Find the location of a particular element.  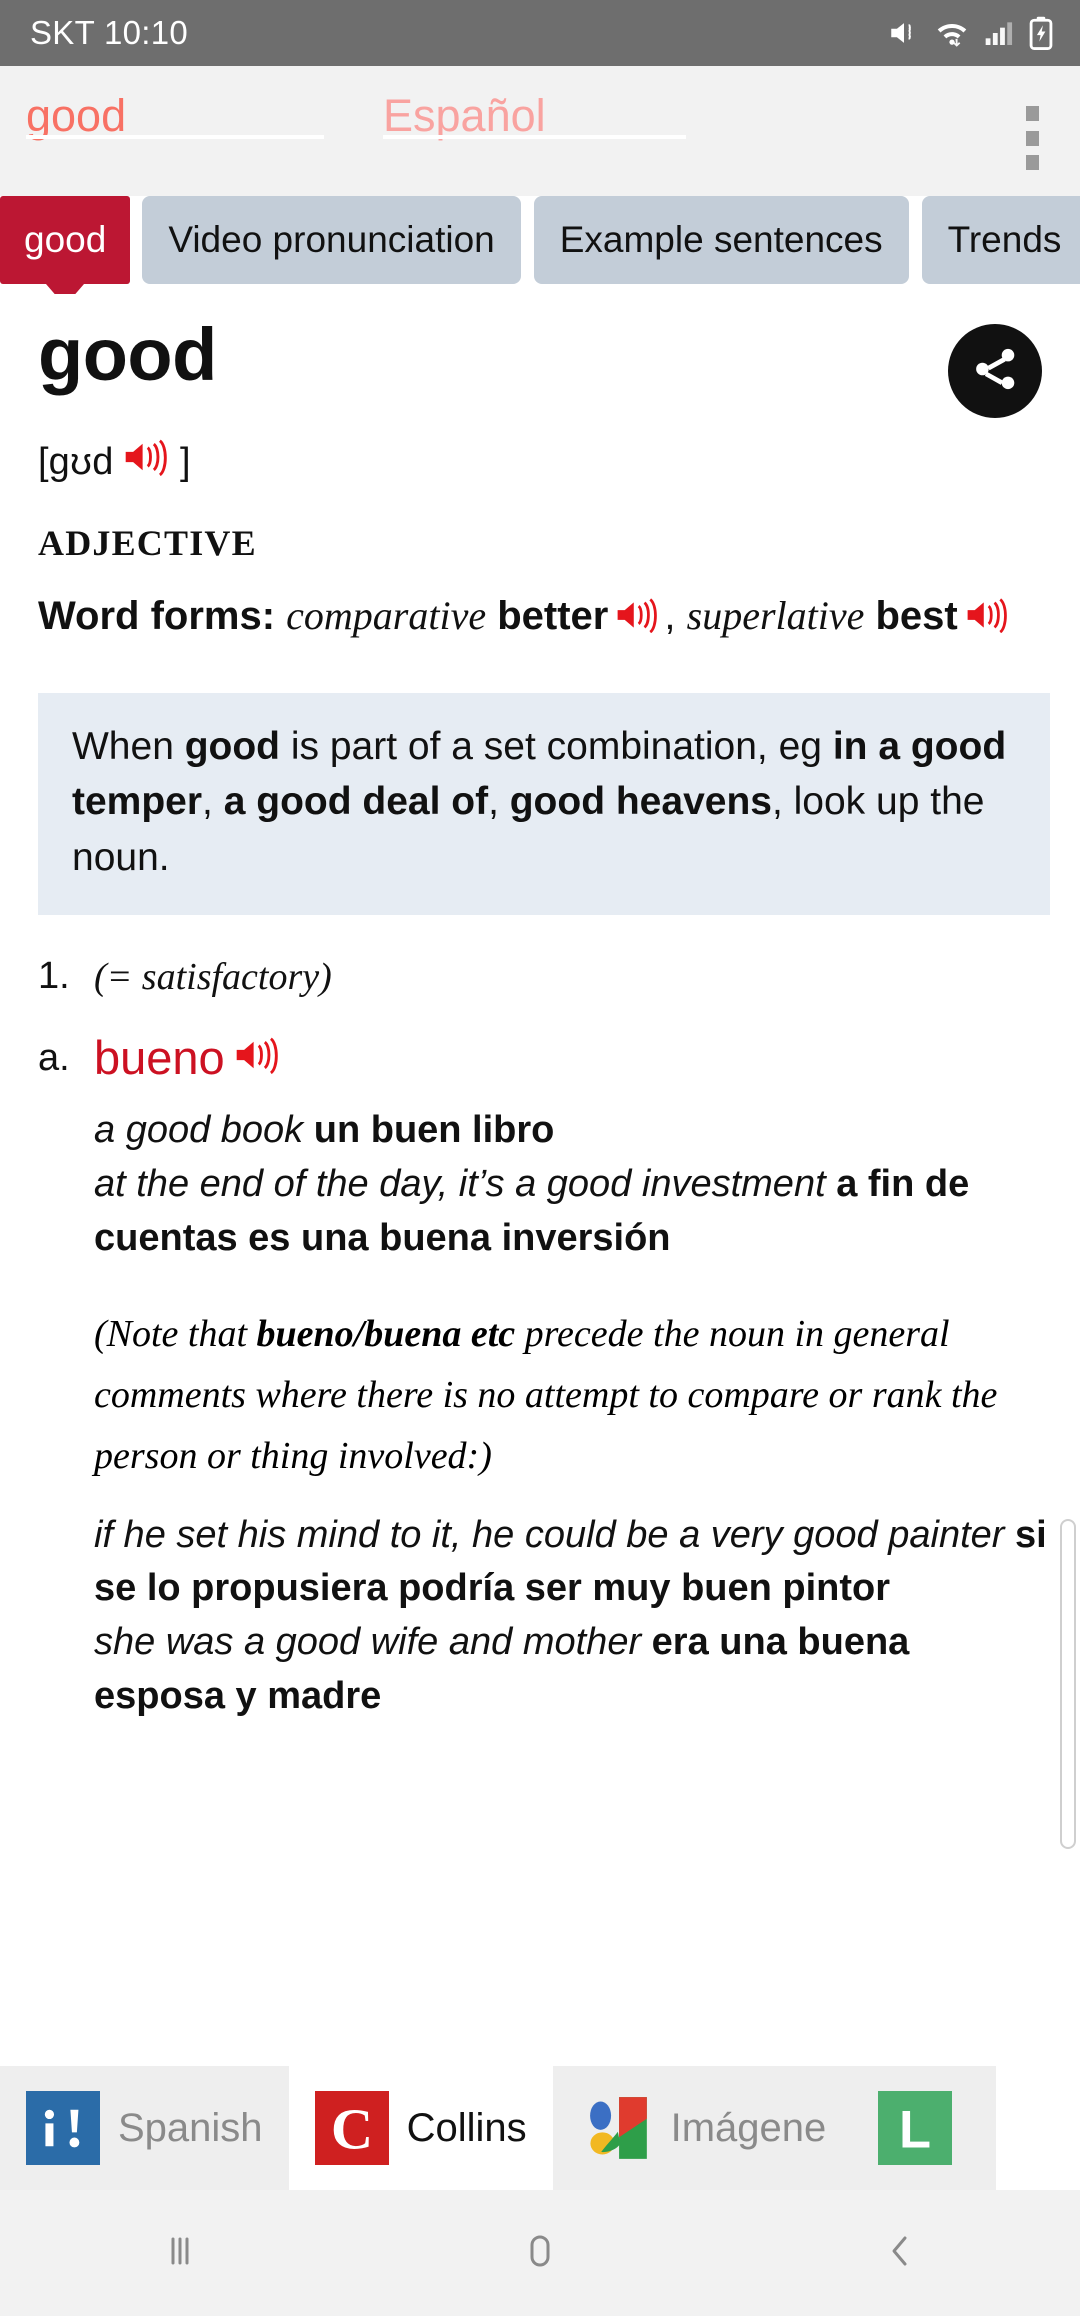

app-tab-bar: Spanish C Collins Imágene L is located at coordinates (540, 2128).